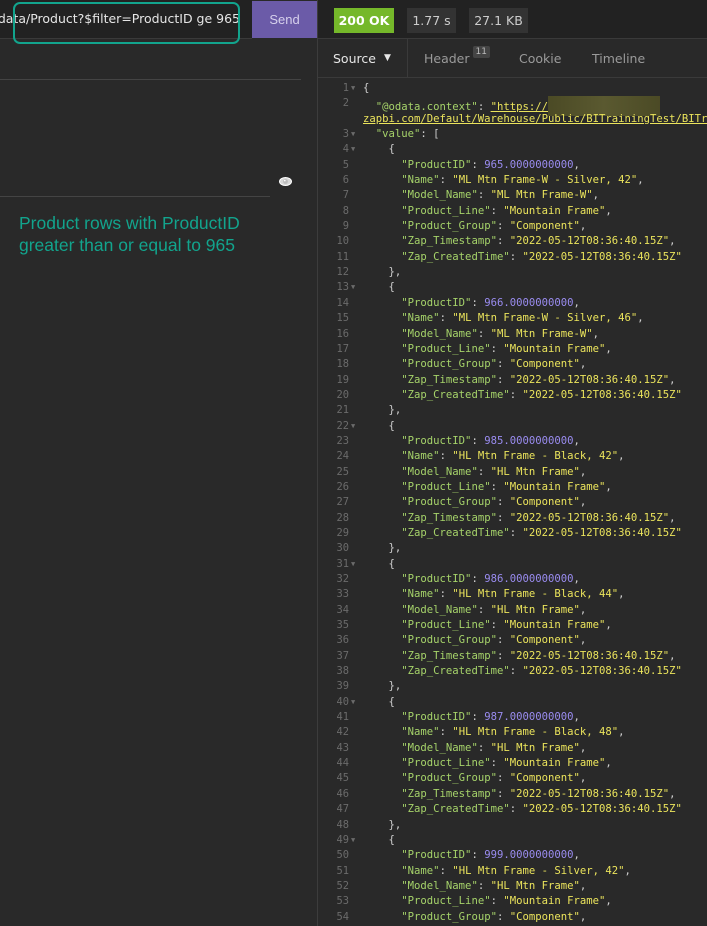 This screenshot has height=926, width=707. Describe the element at coordinates (512, 410) in the screenshot. I see `code-line: 21 },` at that location.